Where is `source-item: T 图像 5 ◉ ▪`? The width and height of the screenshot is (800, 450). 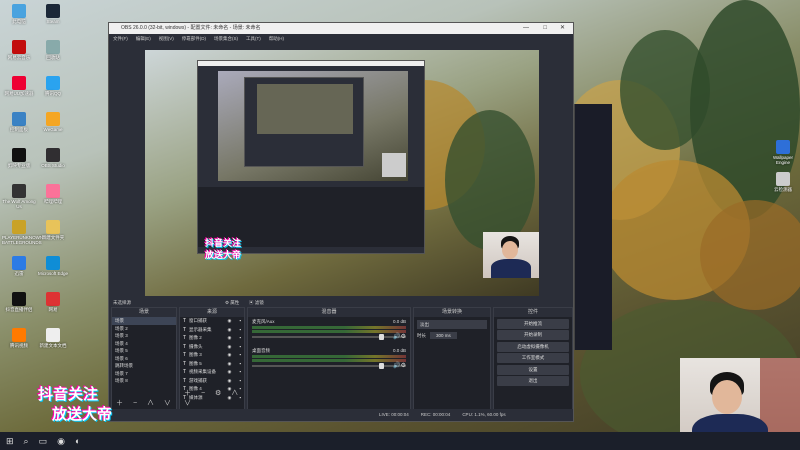
source-item: T 图像 5 ◉ ▪ is located at coordinates (212, 364).